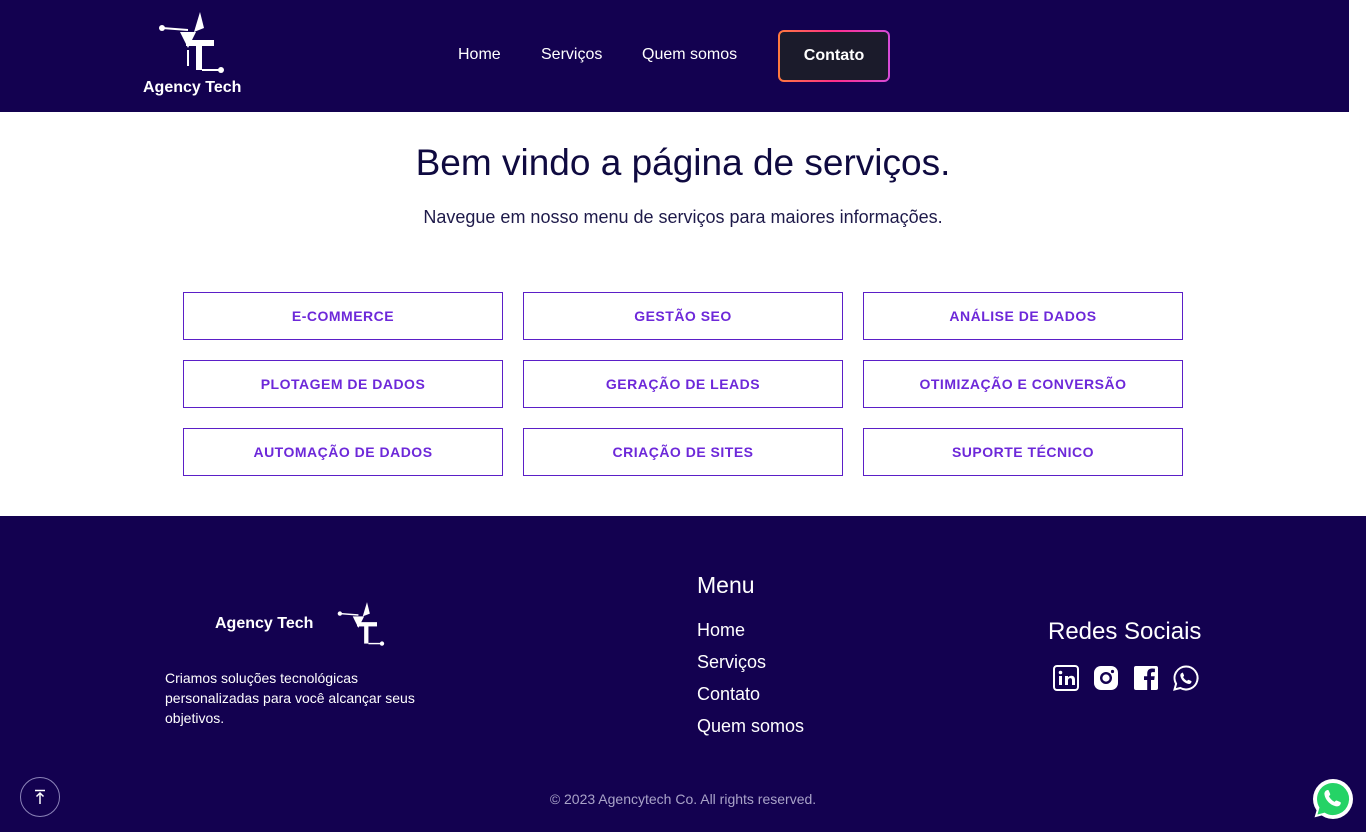  What do you see at coordinates (728, 694) in the screenshot?
I see `footer-link-contato: Contato` at bounding box center [728, 694].